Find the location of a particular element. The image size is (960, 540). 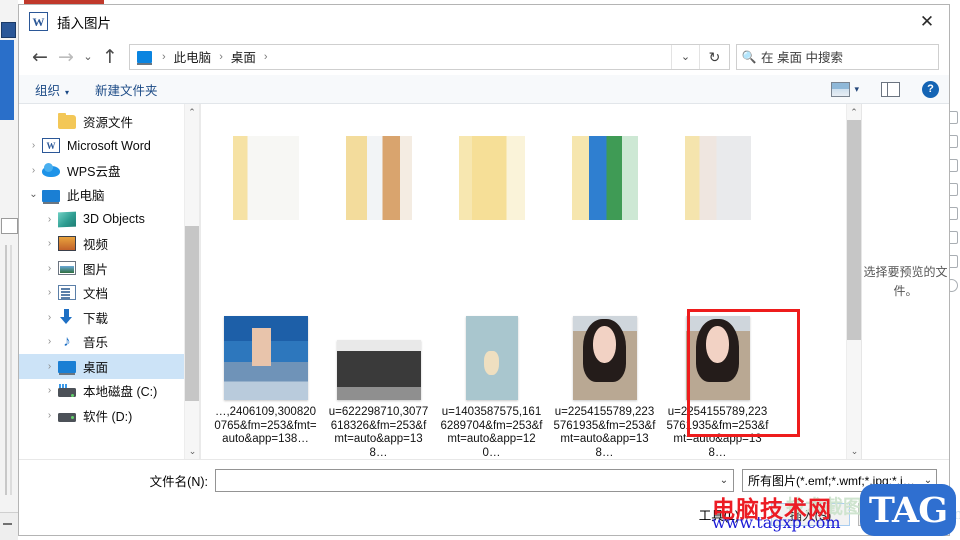

tree-item-4: › 3D Objects is located at coordinates (109, 219).